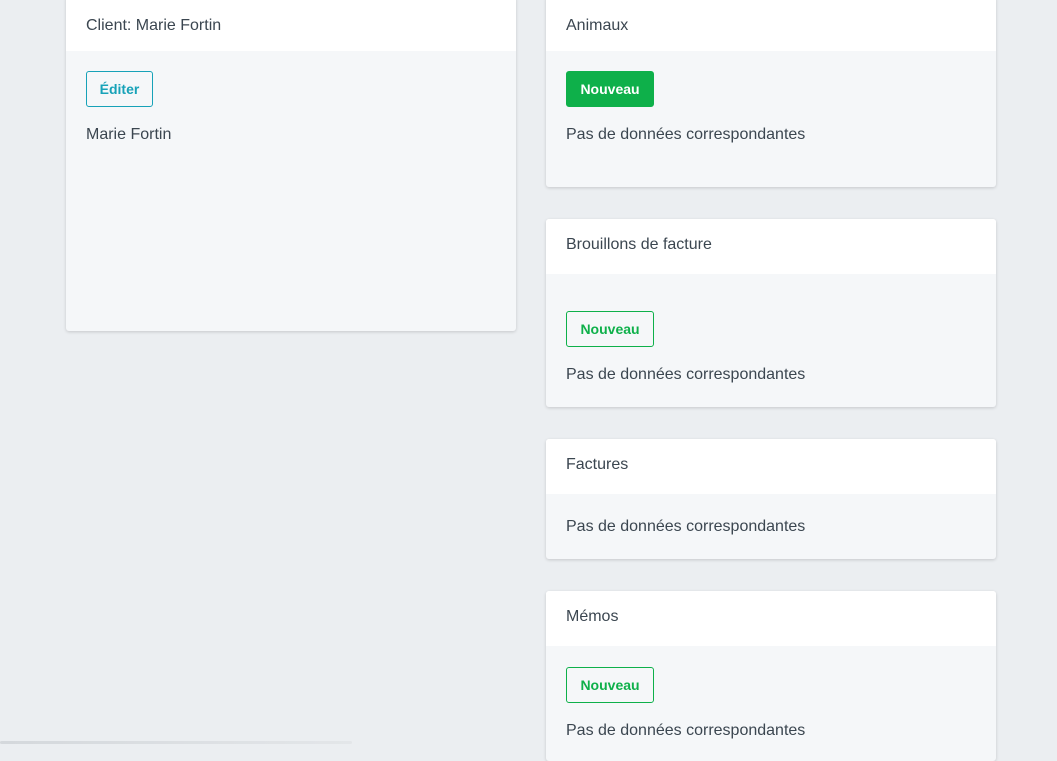 The height and width of the screenshot is (761, 1057). I want to click on client-card-header: Client: Marie Fortin, so click(291, 25).